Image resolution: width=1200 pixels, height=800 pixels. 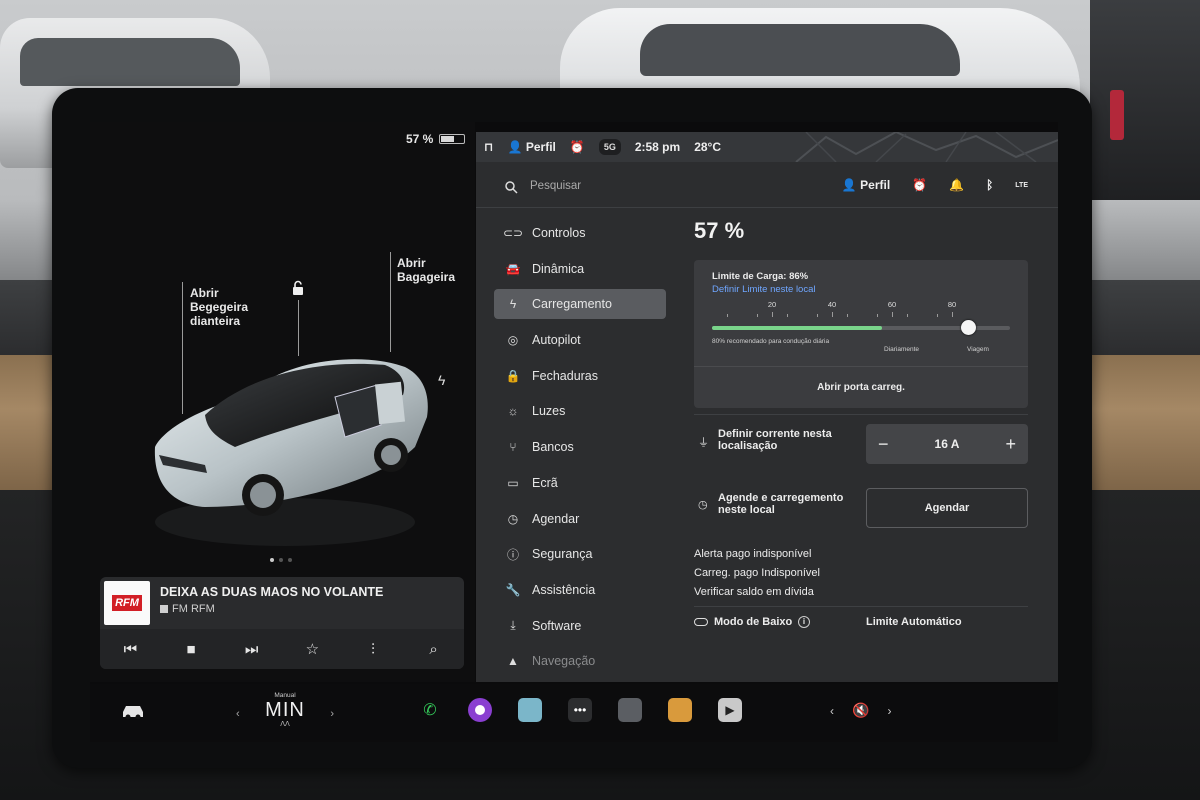 I want to click on equalizer-icon: ⫶, so click(x=373, y=649).